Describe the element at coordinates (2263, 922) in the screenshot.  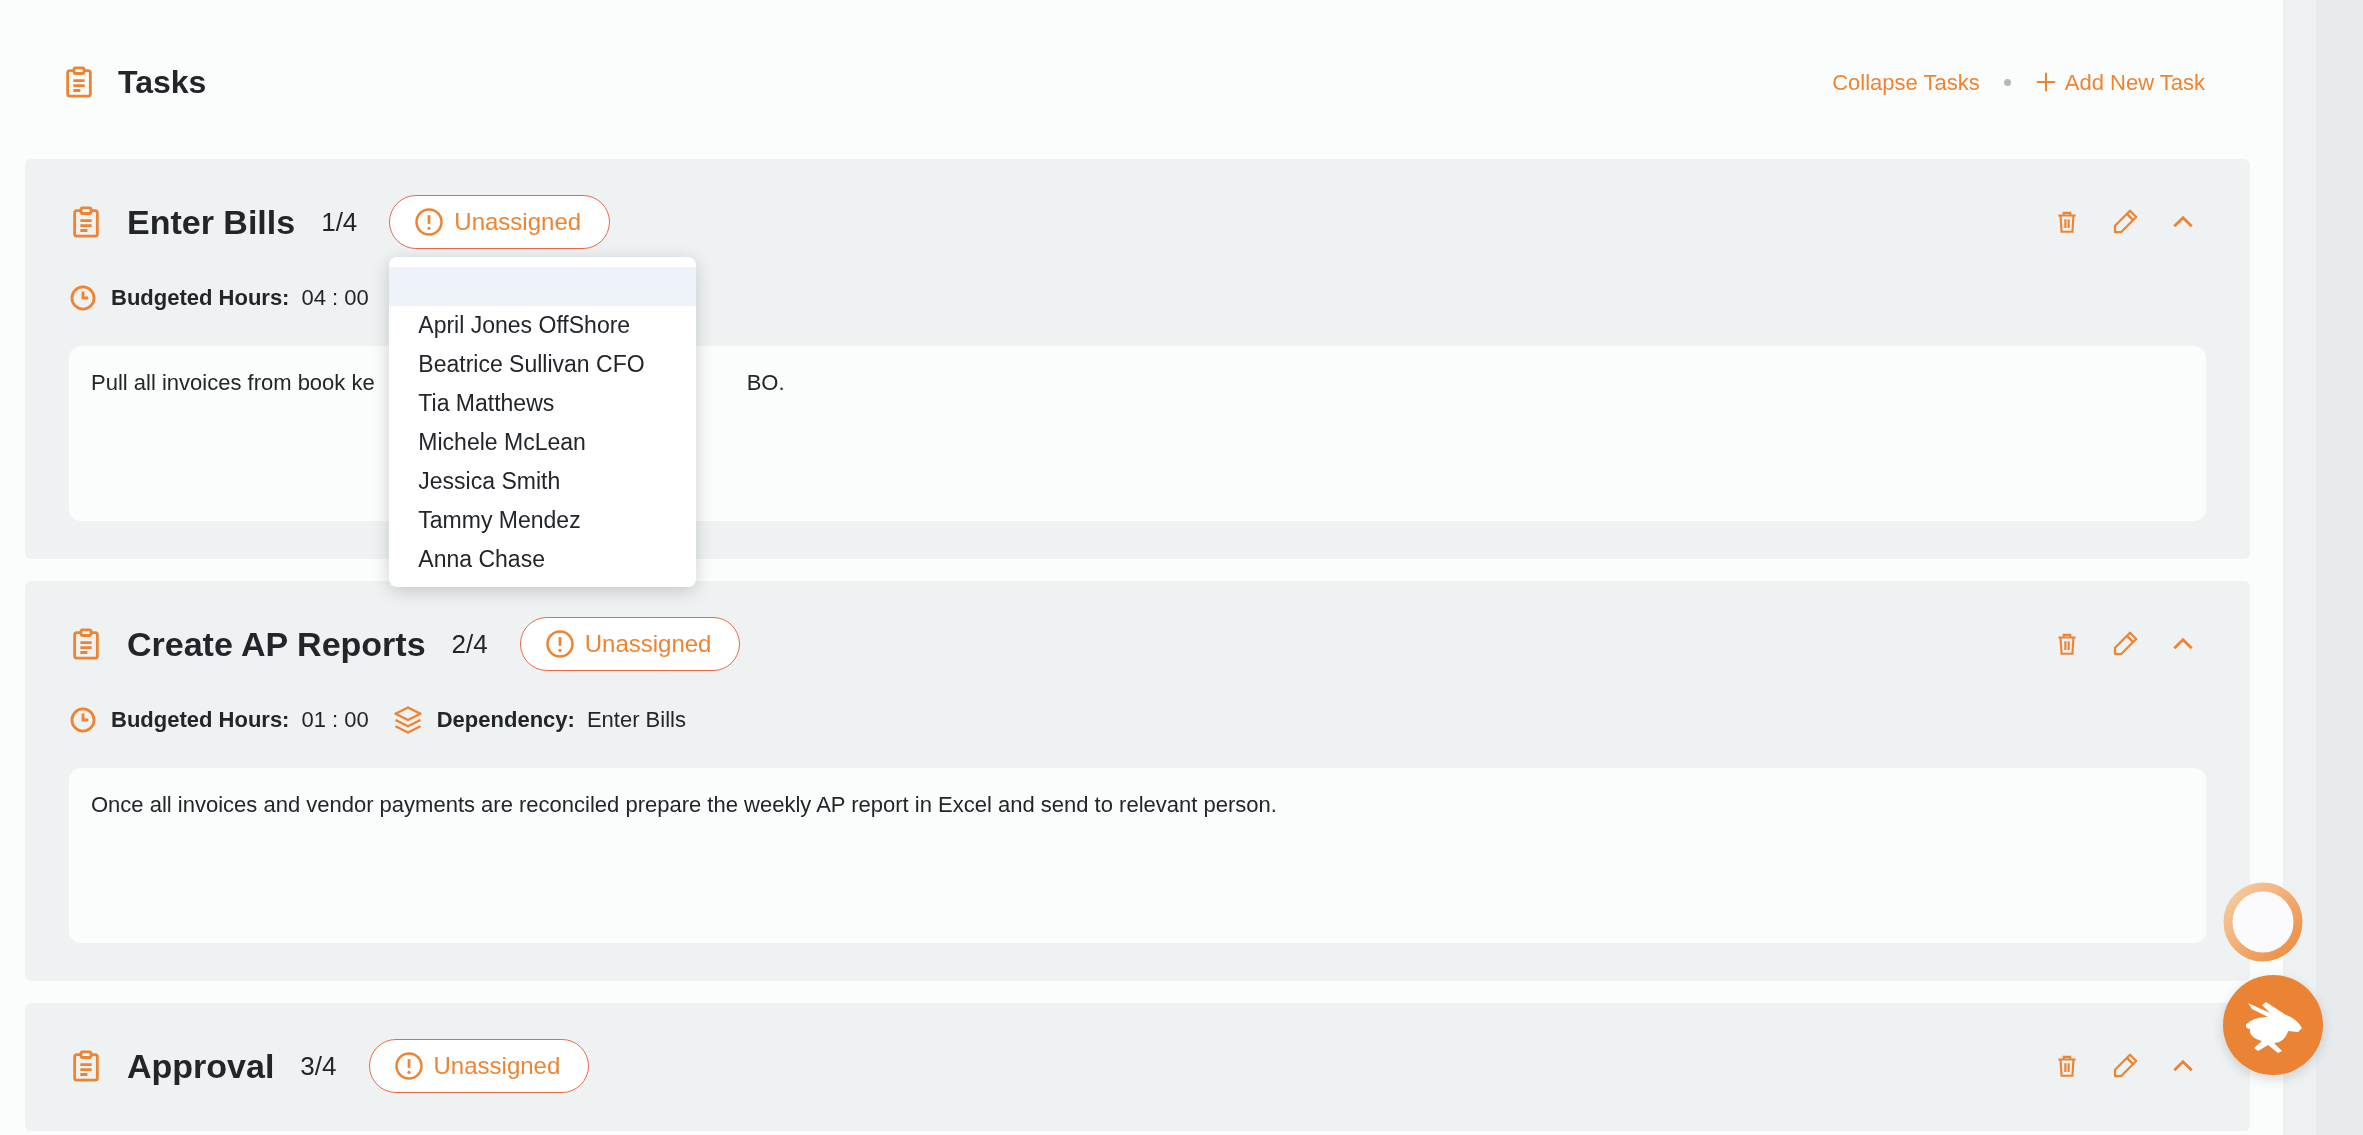
I see `status-ring-button` at that location.